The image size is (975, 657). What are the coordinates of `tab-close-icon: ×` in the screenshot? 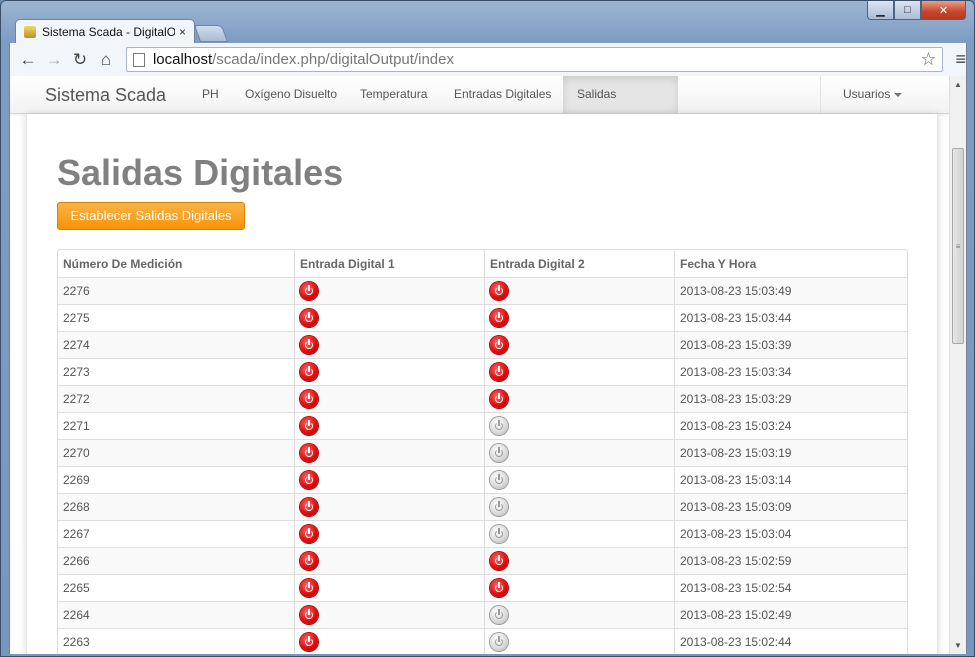 It's located at (182, 32).